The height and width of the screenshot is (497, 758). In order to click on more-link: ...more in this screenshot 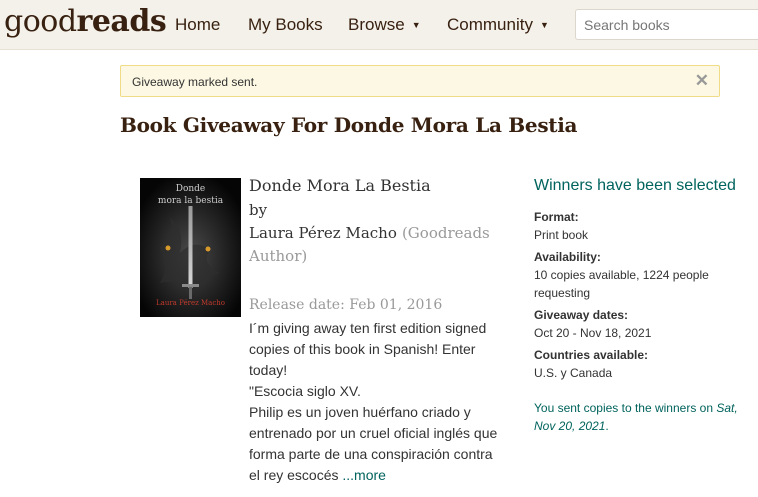, I will do `click(364, 475)`.